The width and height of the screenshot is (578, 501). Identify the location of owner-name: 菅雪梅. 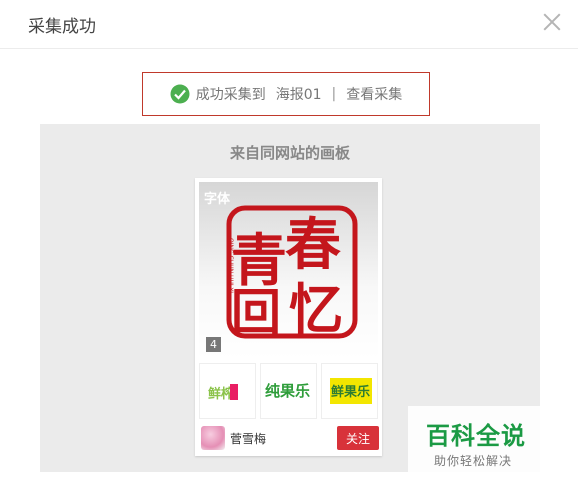
(248, 438).